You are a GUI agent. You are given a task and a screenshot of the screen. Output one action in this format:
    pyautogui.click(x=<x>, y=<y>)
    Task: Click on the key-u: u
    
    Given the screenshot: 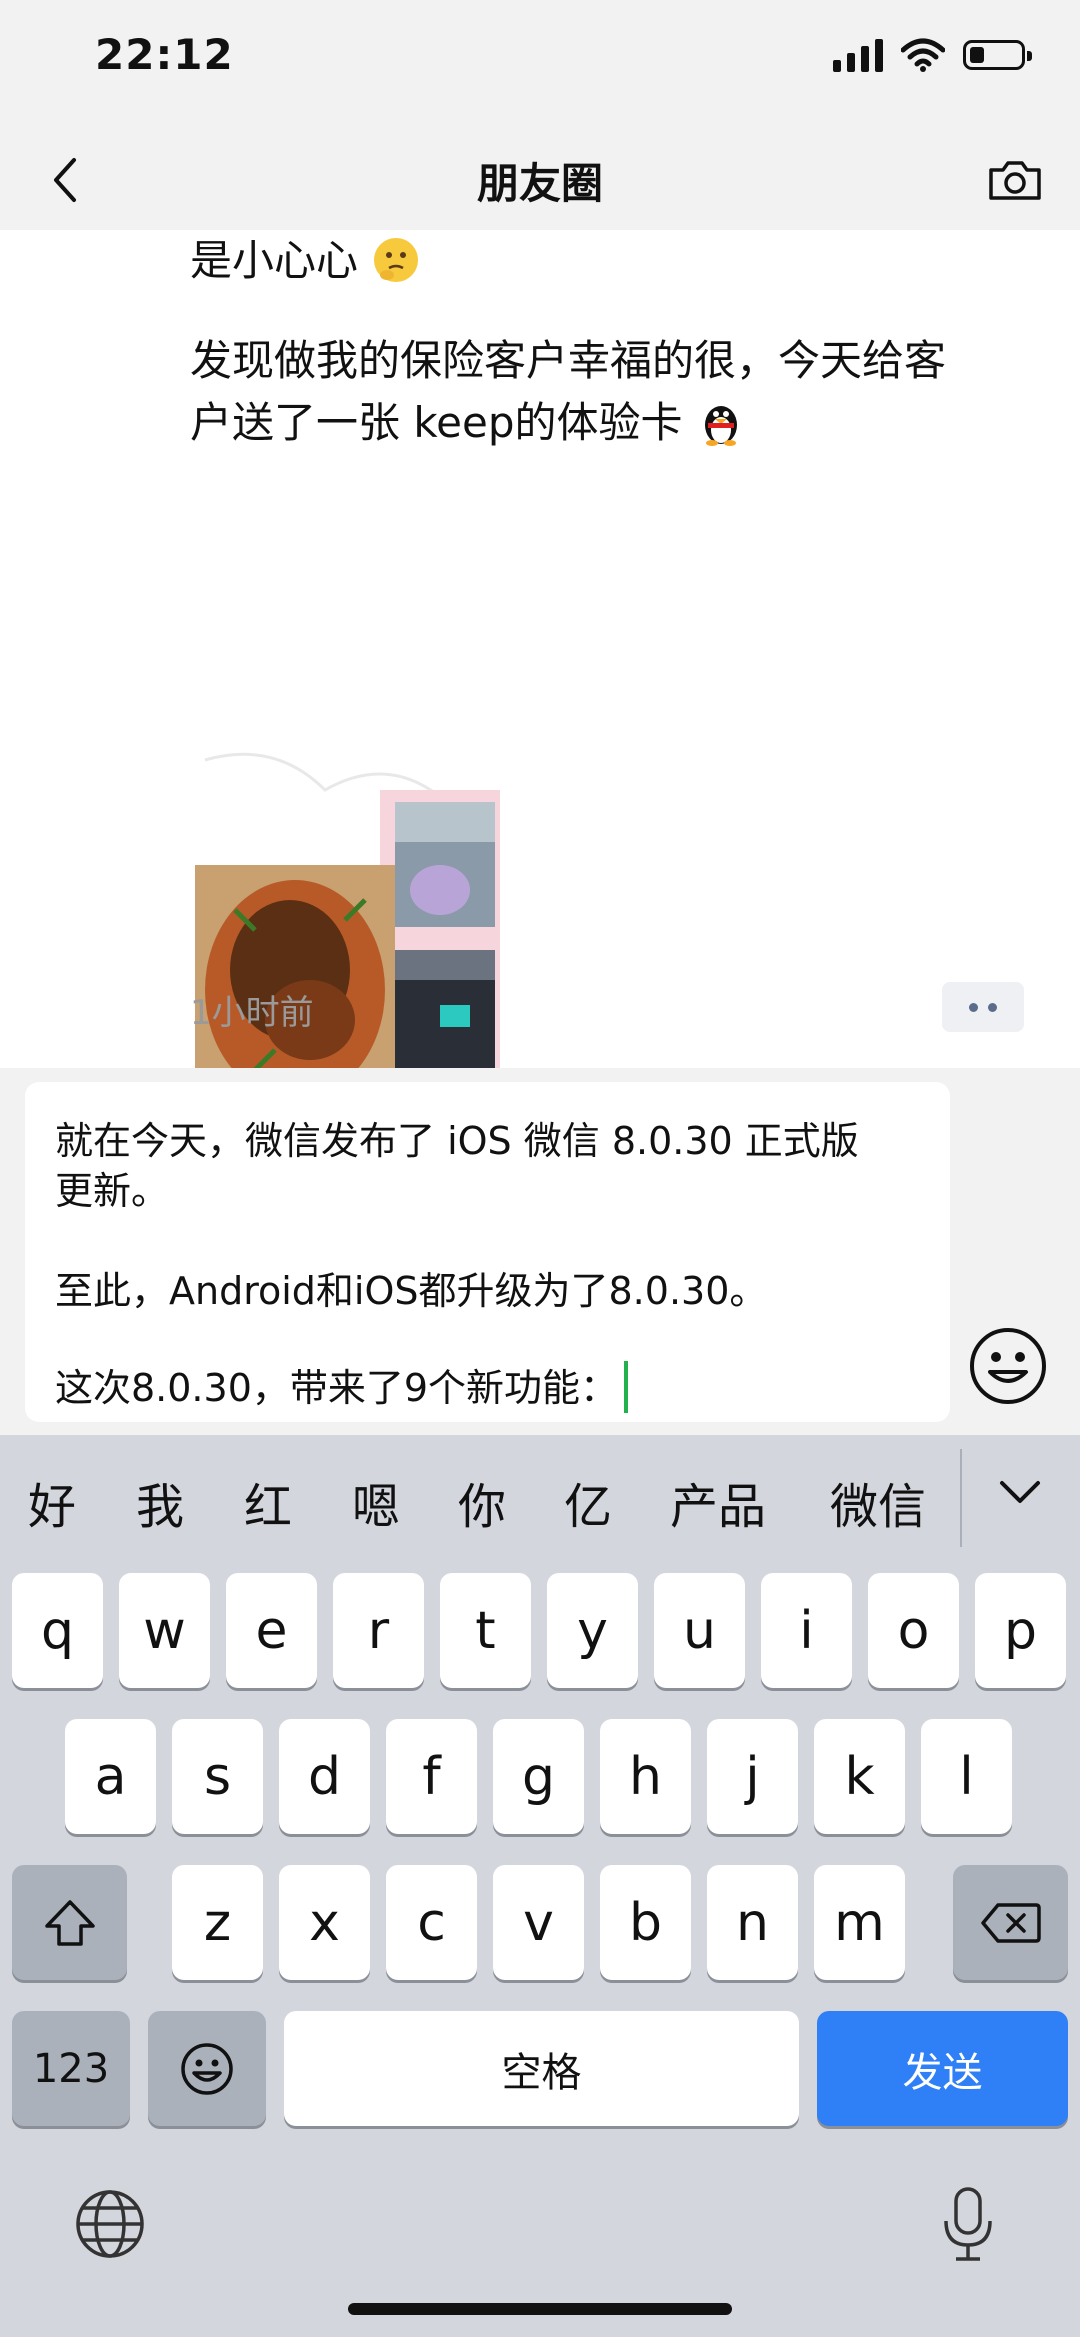 What is the action you would take?
    pyautogui.click(x=699, y=1630)
    